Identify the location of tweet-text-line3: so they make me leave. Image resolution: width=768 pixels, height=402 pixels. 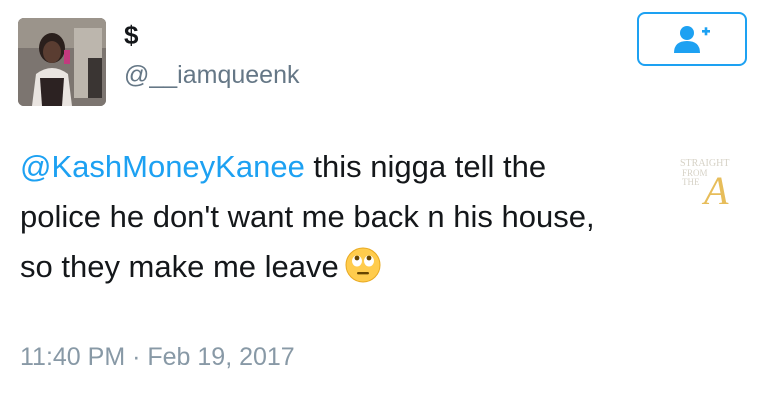
(179, 266).